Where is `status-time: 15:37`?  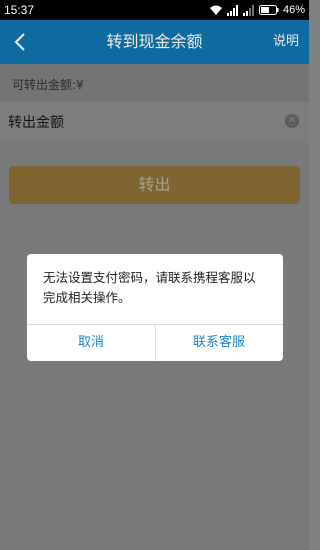 status-time: 15:37 is located at coordinates (19, 10).